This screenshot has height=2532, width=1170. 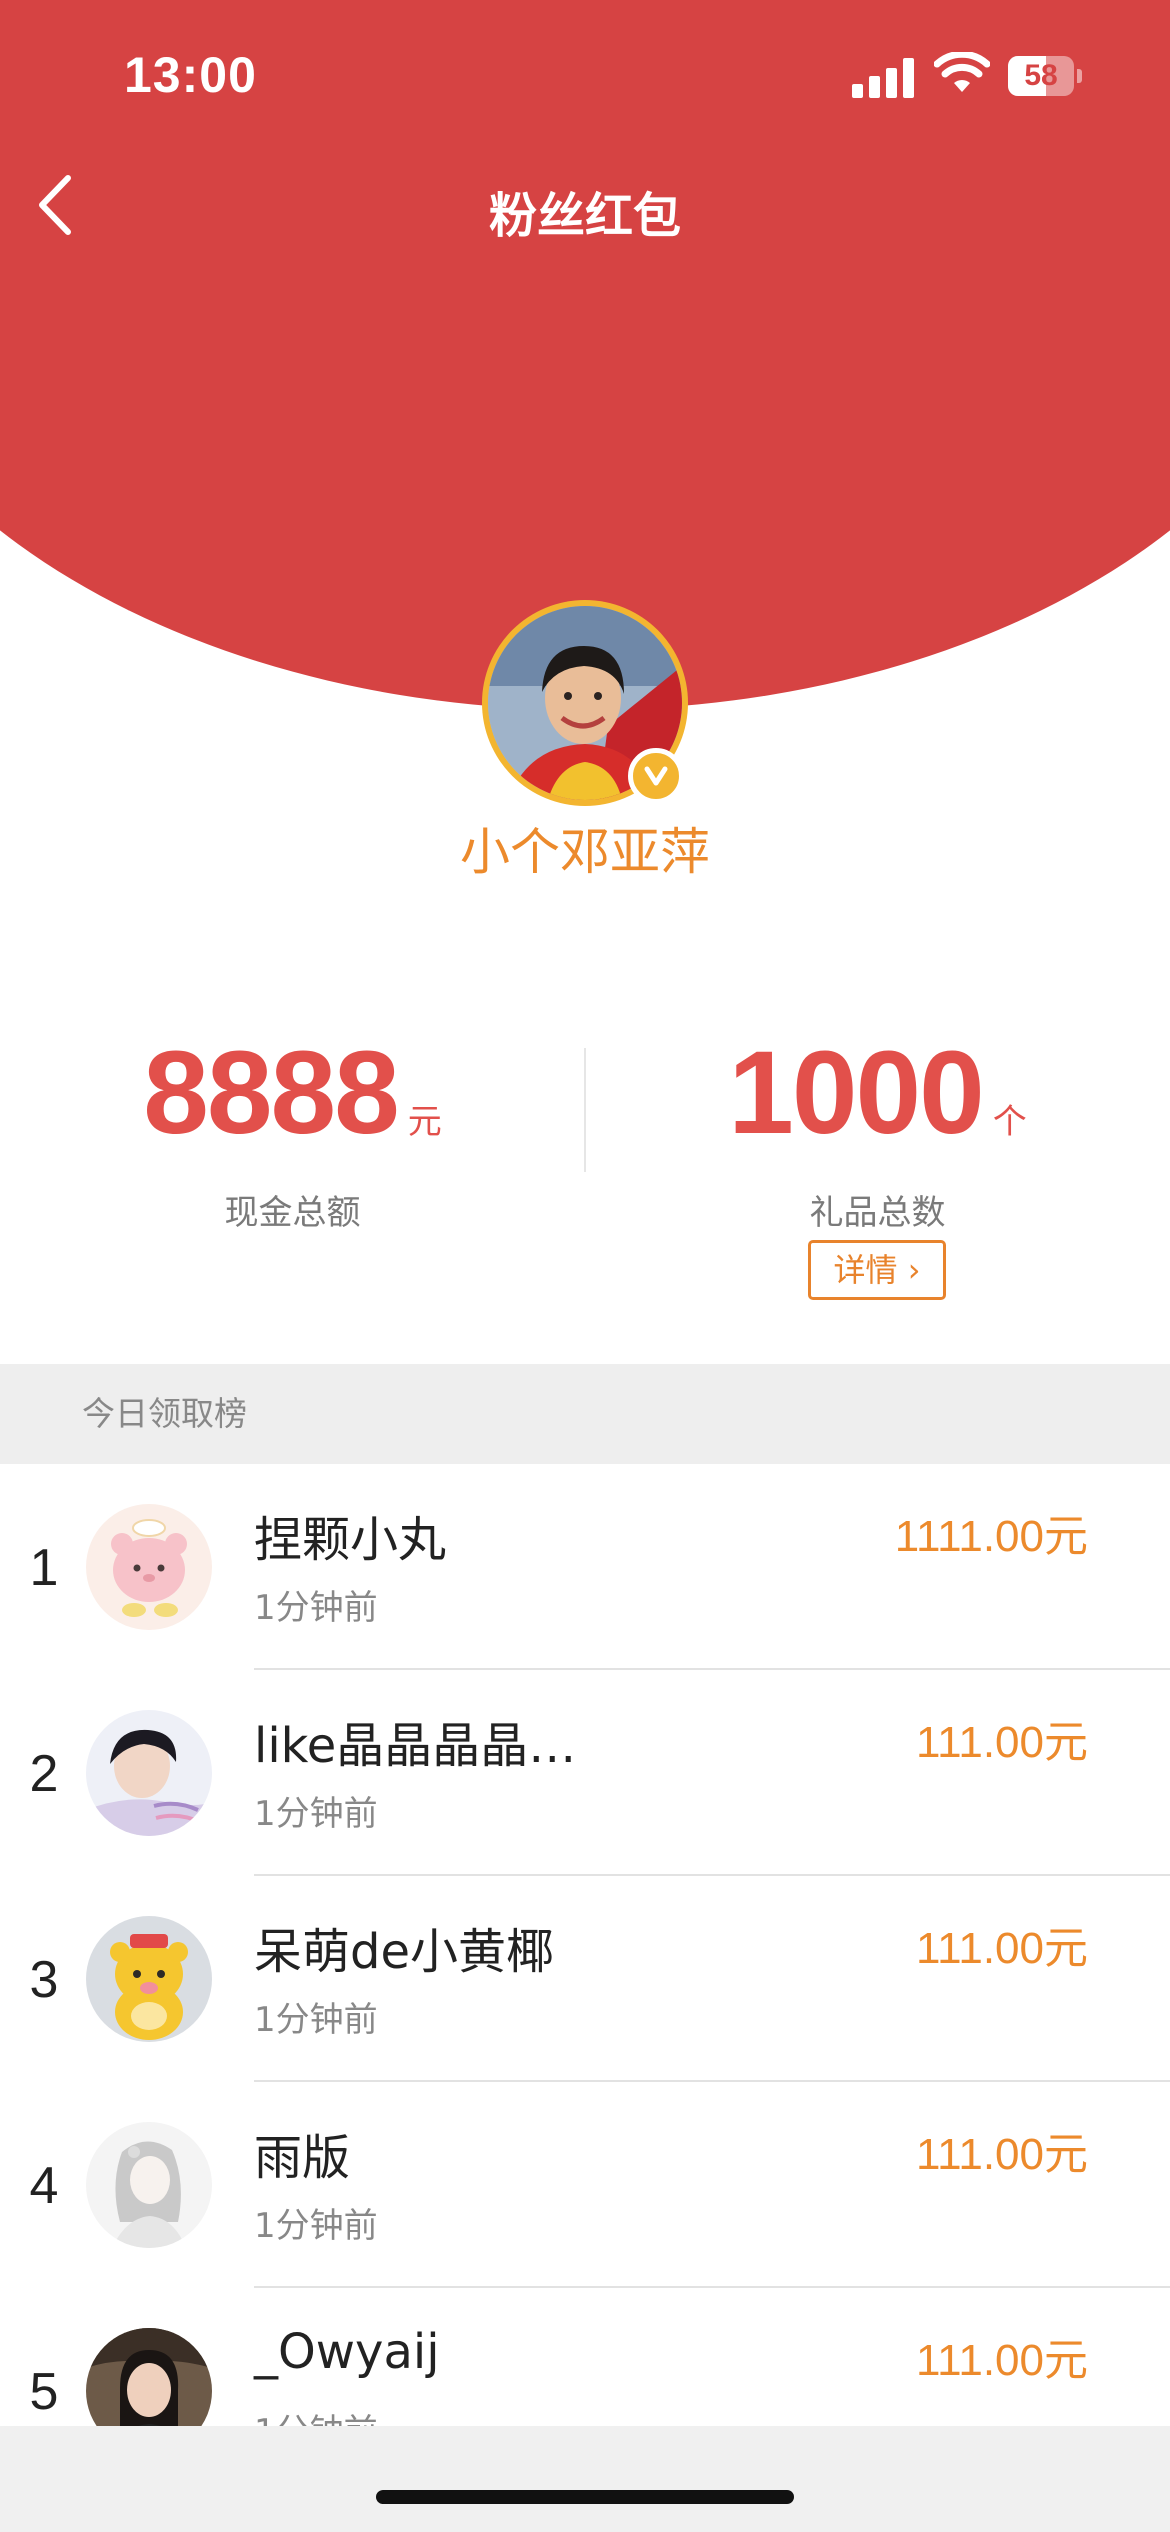 What do you see at coordinates (404, 1952) in the screenshot?
I see `user-name: 呆萌de小黄椰` at bounding box center [404, 1952].